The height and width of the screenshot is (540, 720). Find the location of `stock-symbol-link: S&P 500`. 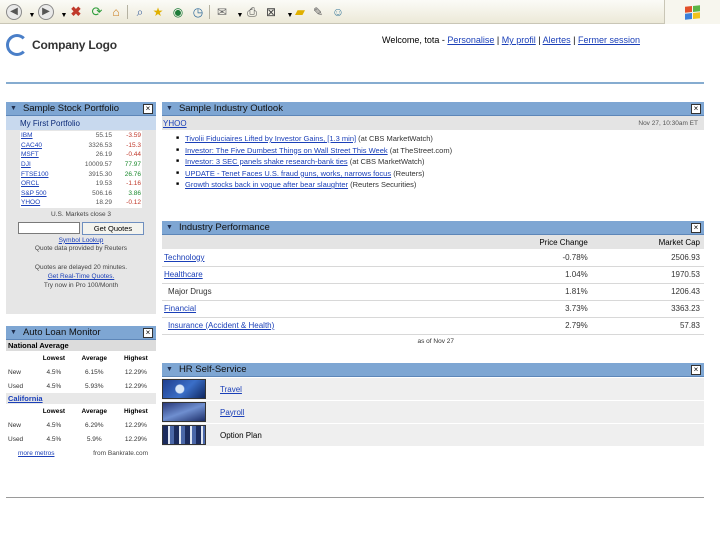

stock-symbol-link: S&P 500 is located at coordinates (43, 194).